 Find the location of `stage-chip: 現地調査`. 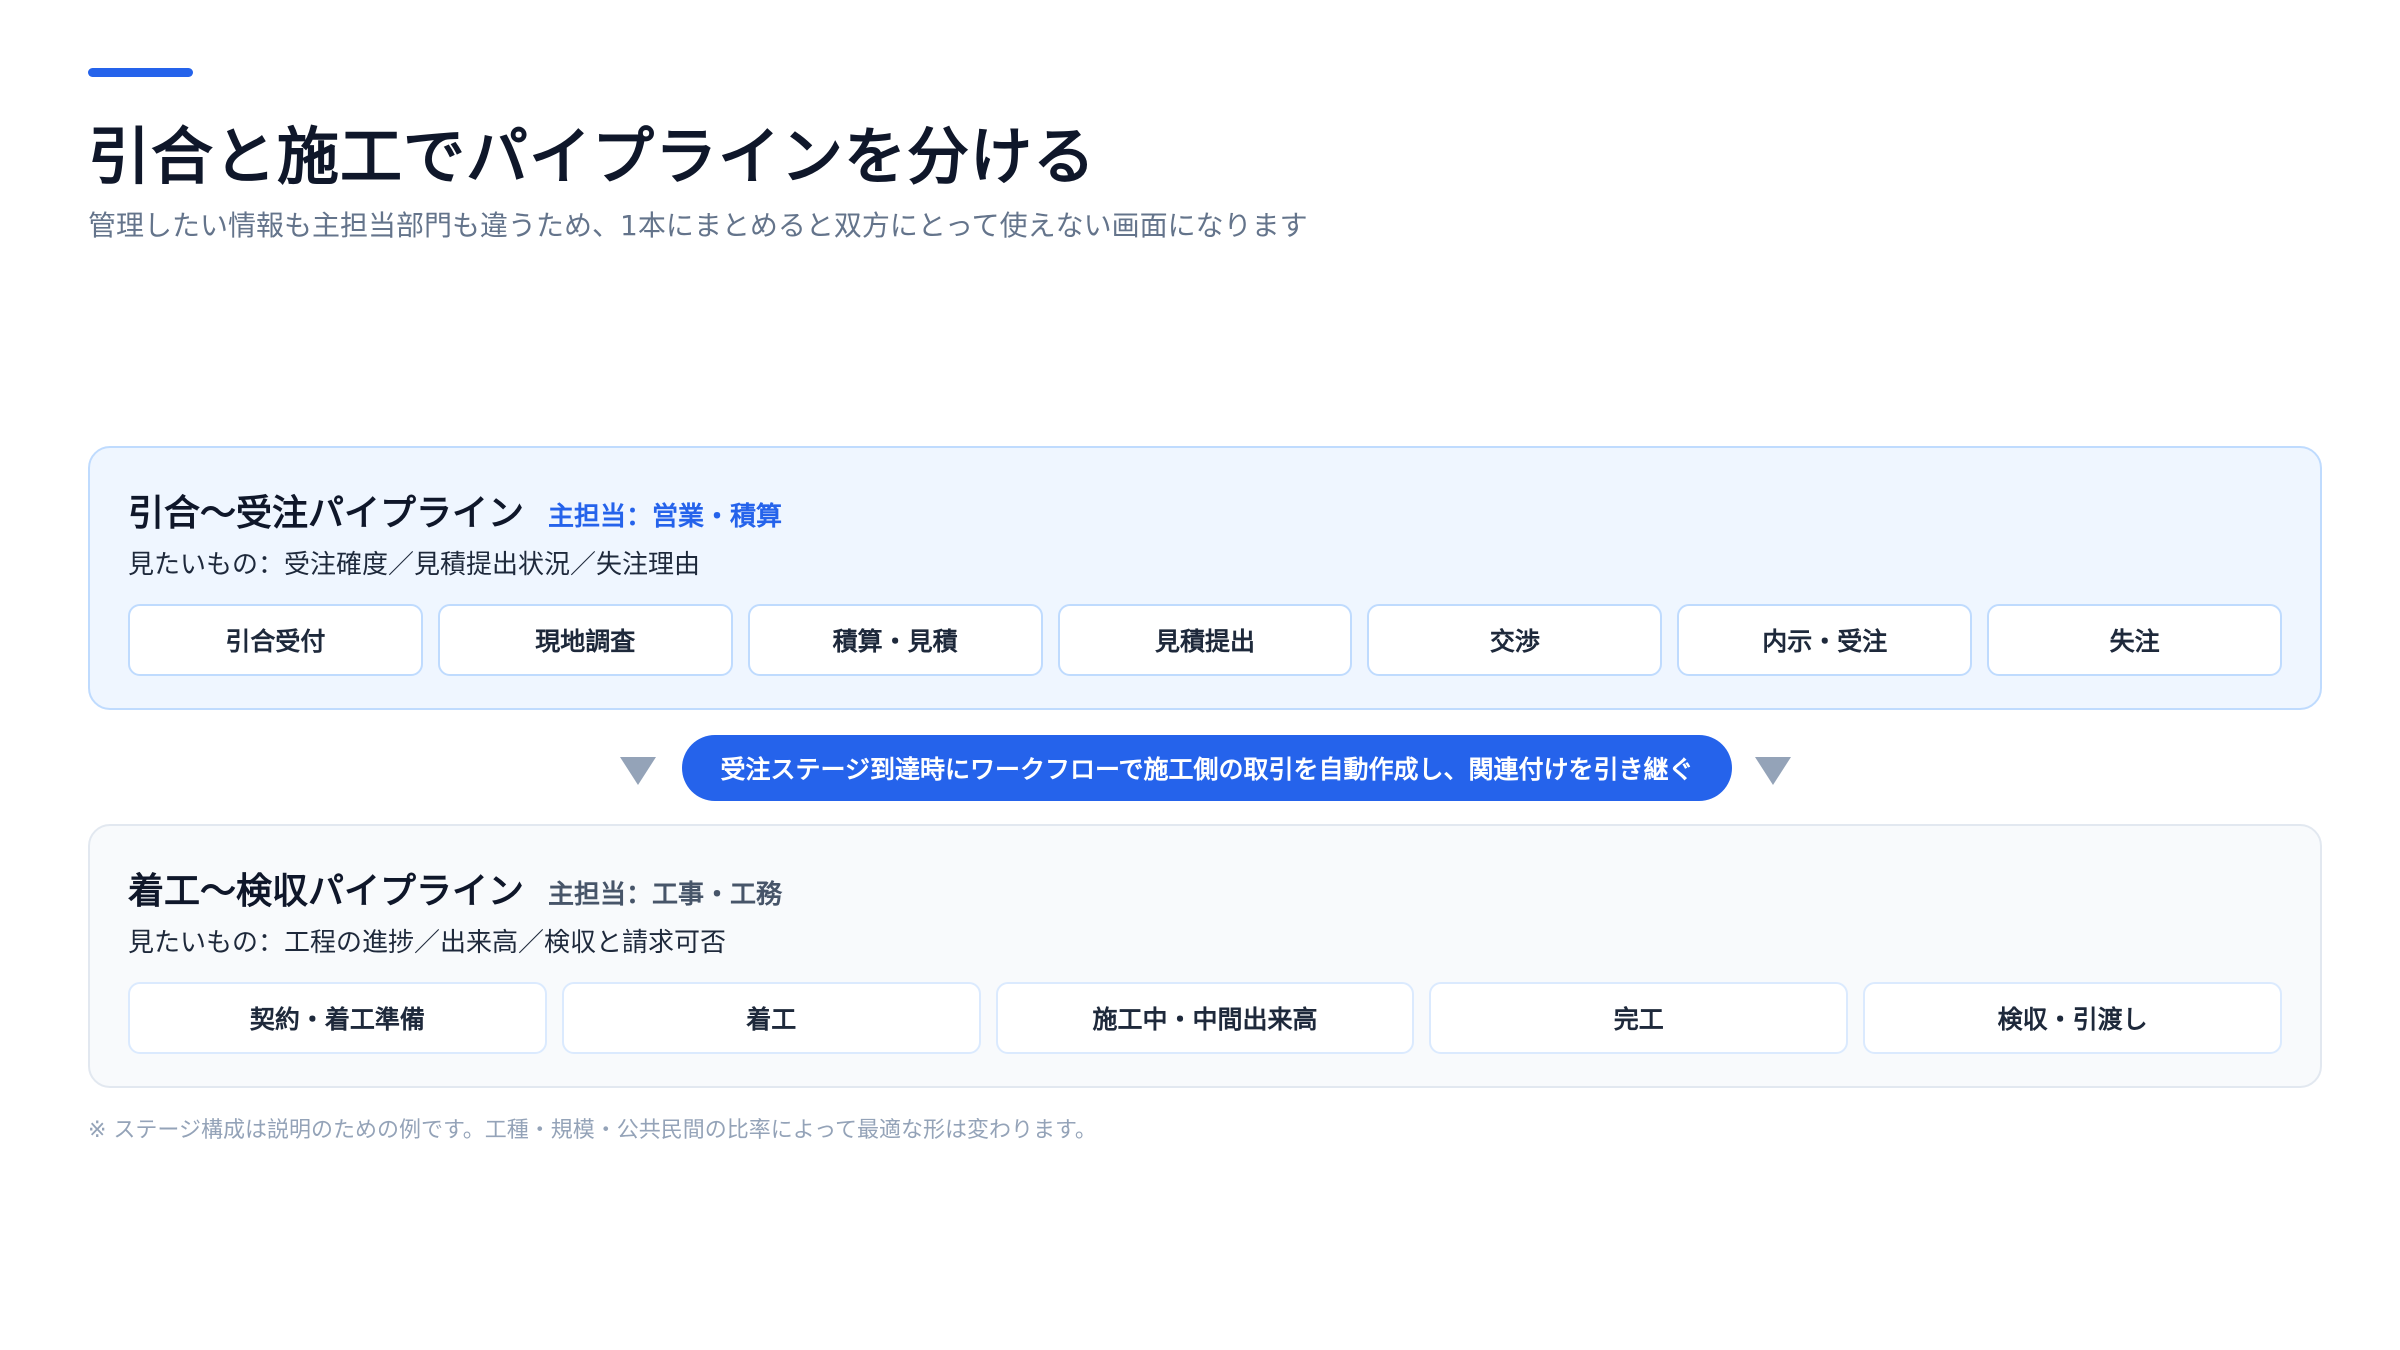

stage-chip: 現地調査 is located at coordinates (585, 640).